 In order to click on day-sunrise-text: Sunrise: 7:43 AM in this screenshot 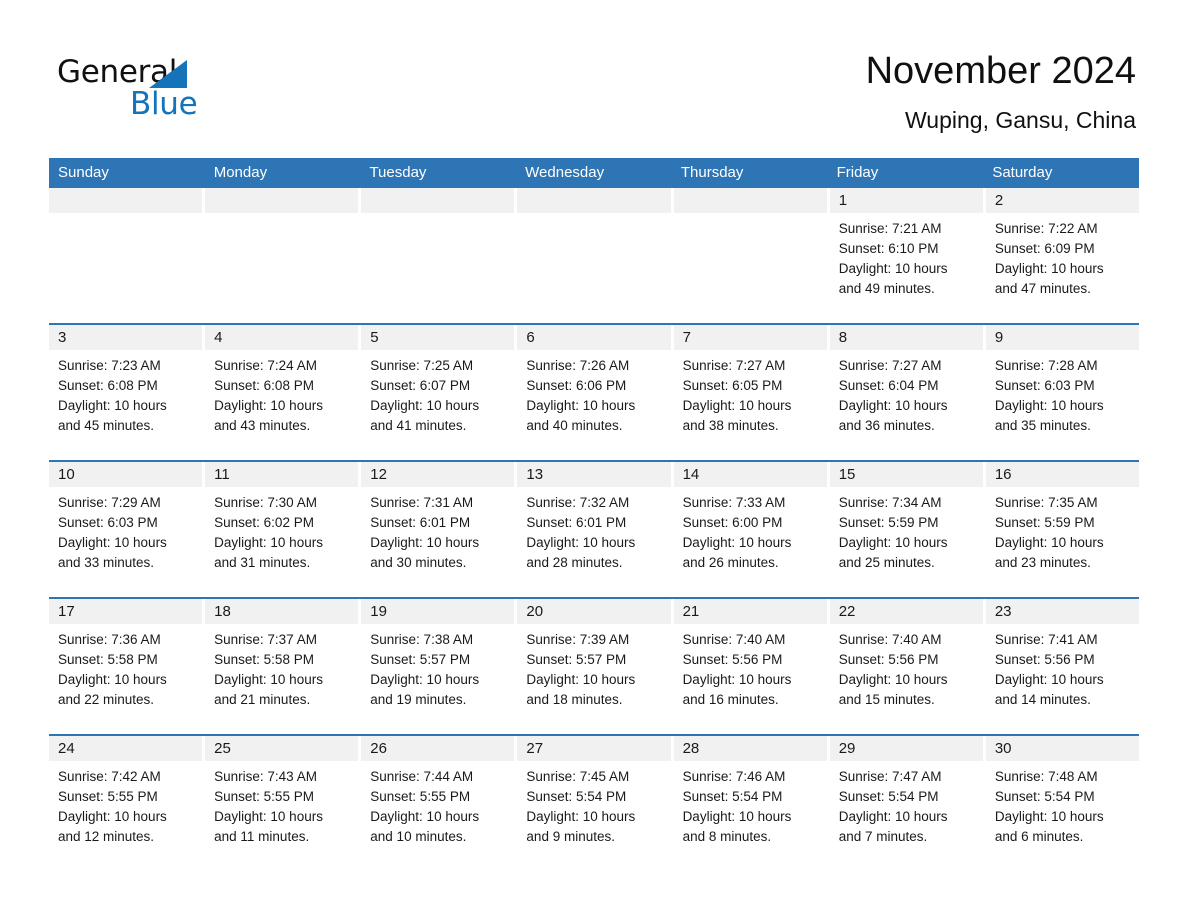, I will do `click(265, 776)`.